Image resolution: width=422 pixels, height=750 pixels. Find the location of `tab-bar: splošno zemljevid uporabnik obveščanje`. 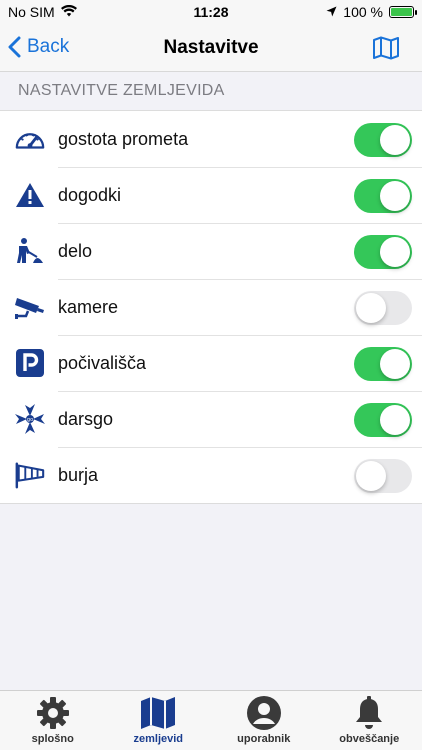

tab-bar: splošno zemljevid uporabnik obveščanje is located at coordinates (211, 720).